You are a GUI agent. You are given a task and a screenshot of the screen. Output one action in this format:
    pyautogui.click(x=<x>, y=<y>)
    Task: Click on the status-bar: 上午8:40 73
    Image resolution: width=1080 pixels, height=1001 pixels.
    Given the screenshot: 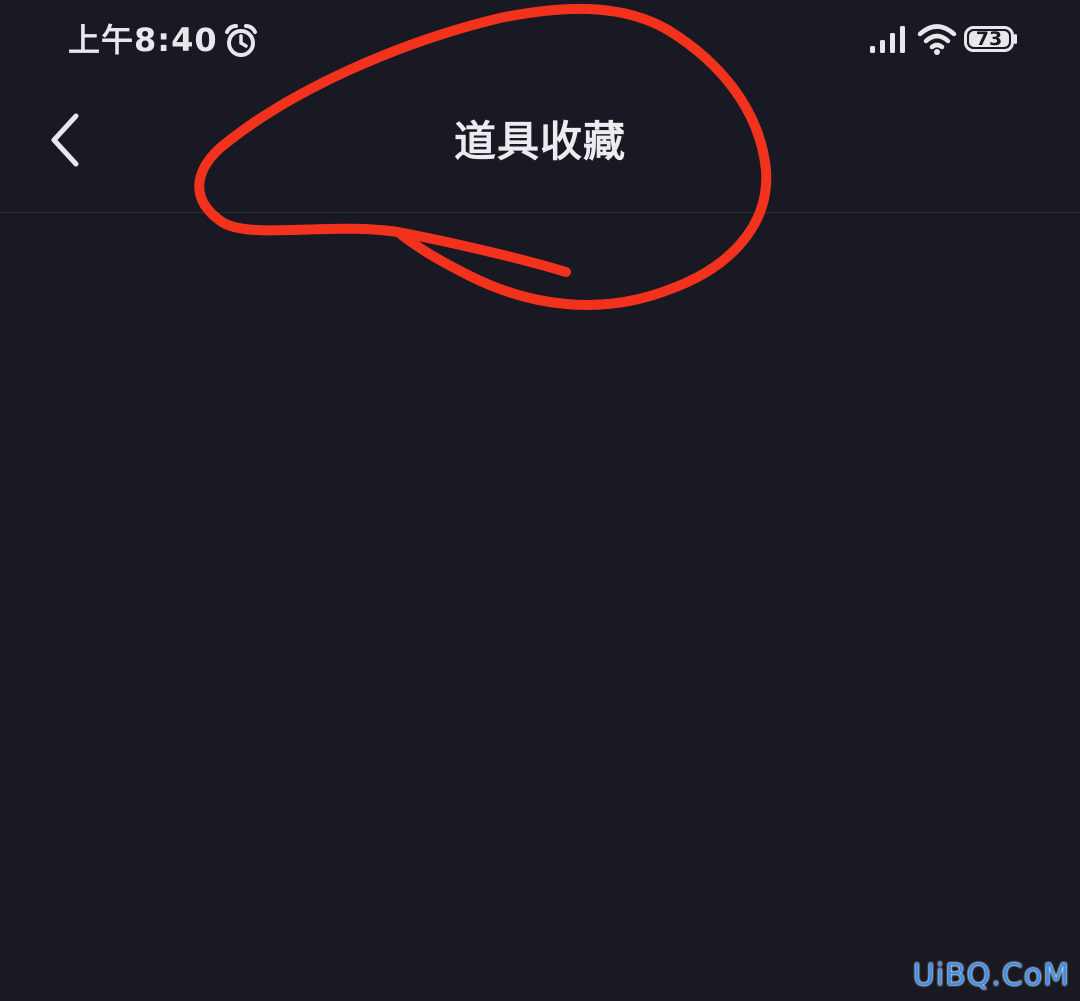 What is the action you would take?
    pyautogui.click(x=540, y=40)
    